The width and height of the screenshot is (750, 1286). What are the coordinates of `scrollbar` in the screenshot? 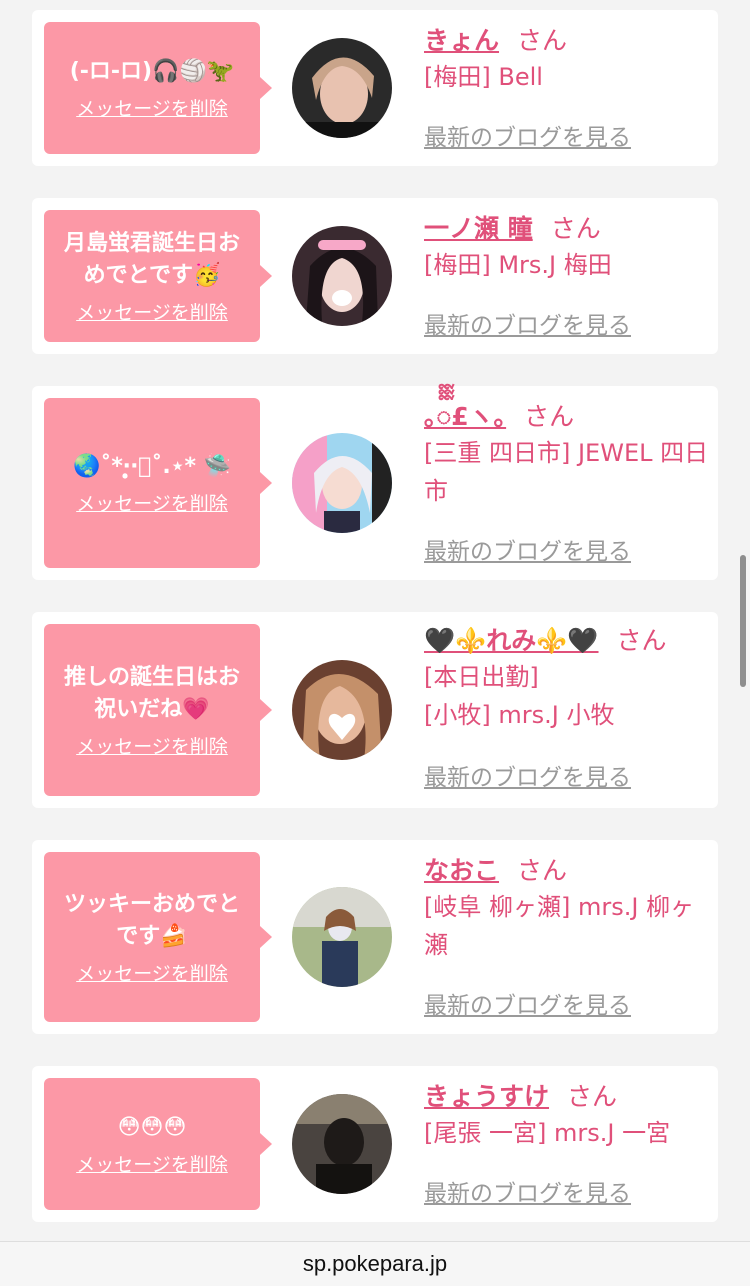 It's located at (743, 621).